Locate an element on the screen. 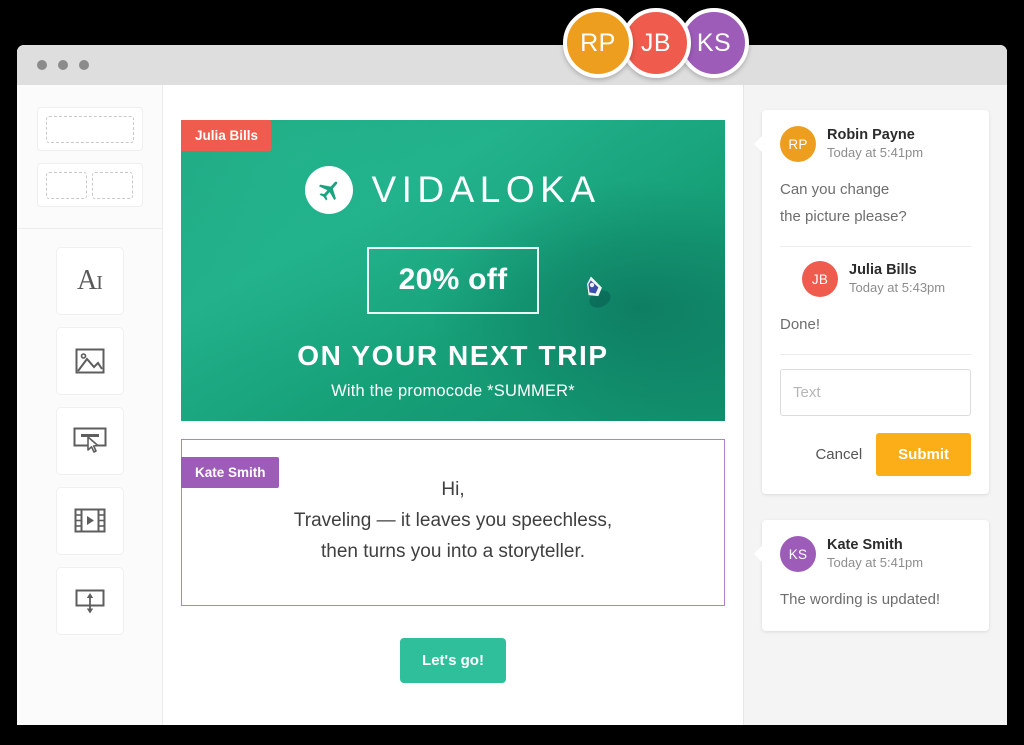 The height and width of the screenshot is (745, 1024). comment-header: KS Kate Smith Today at 5:41pm is located at coordinates (875, 554).